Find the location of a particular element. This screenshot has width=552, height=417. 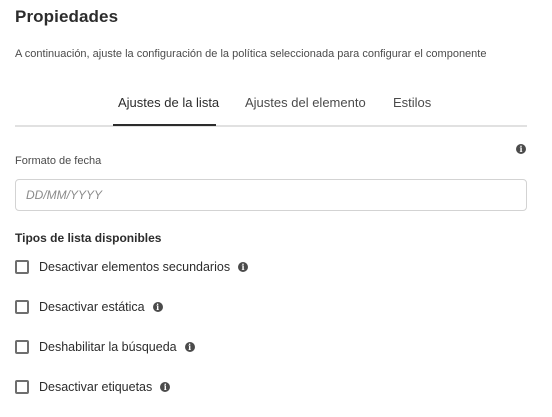

option-disable-static: Desactivar estática i is located at coordinates (89, 307).